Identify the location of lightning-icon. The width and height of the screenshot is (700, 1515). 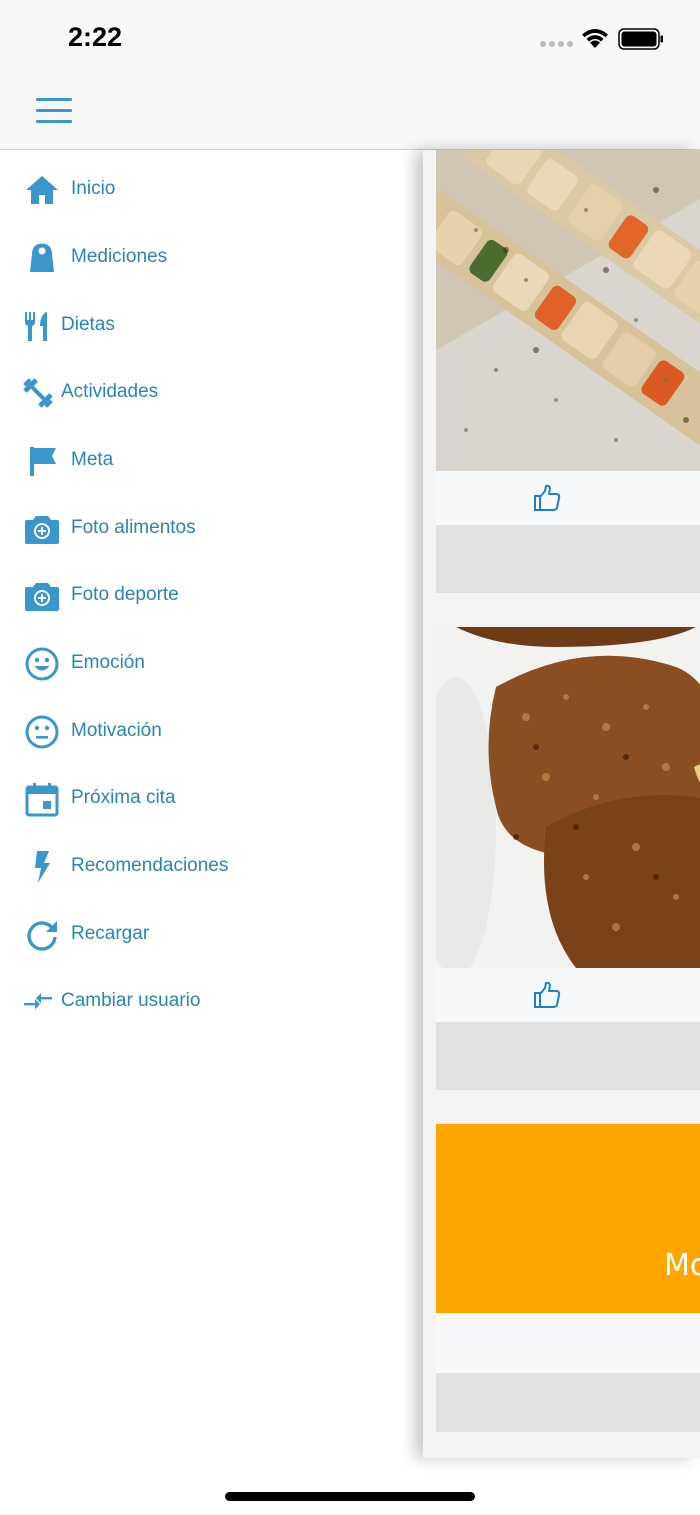
(42, 867).